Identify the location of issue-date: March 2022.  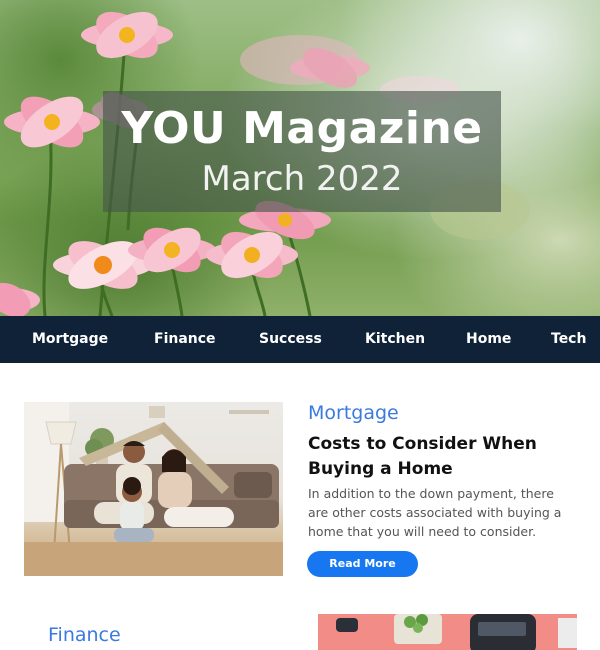
(302, 179).